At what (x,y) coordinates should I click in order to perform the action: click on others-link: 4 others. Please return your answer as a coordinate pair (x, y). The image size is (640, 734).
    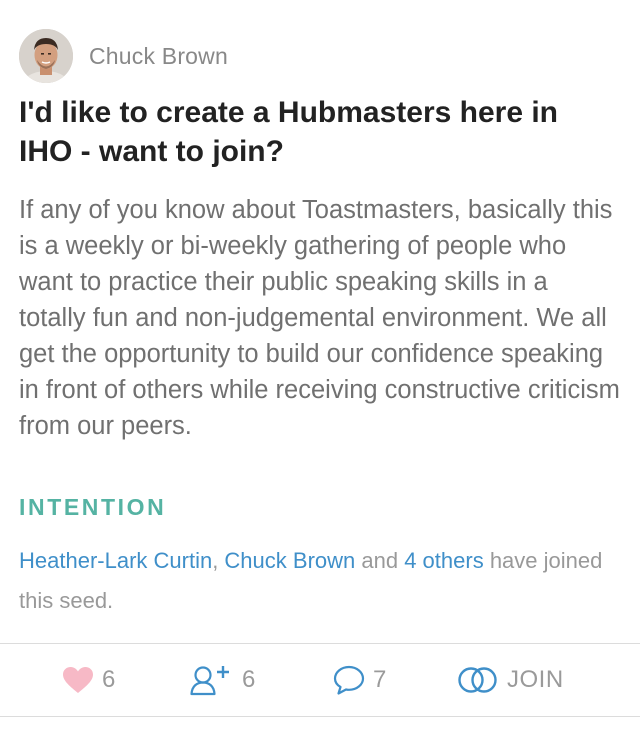
    Looking at the image, I should click on (444, 560).